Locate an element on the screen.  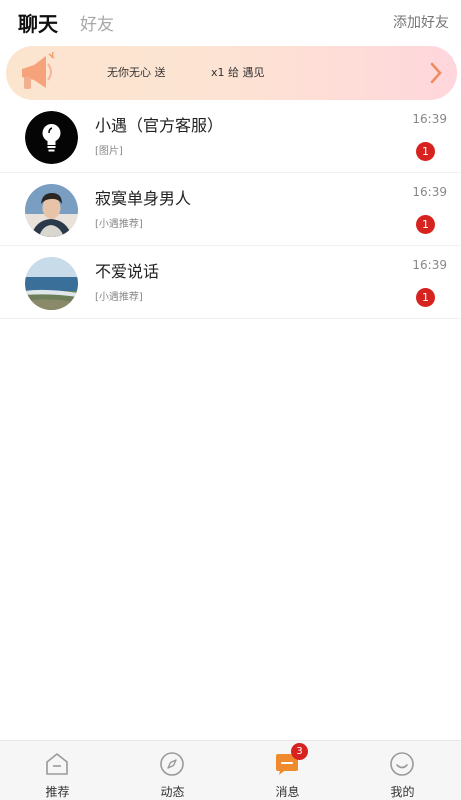
nav-item-messages: 3 消息 is located at coordinates (287, 770).